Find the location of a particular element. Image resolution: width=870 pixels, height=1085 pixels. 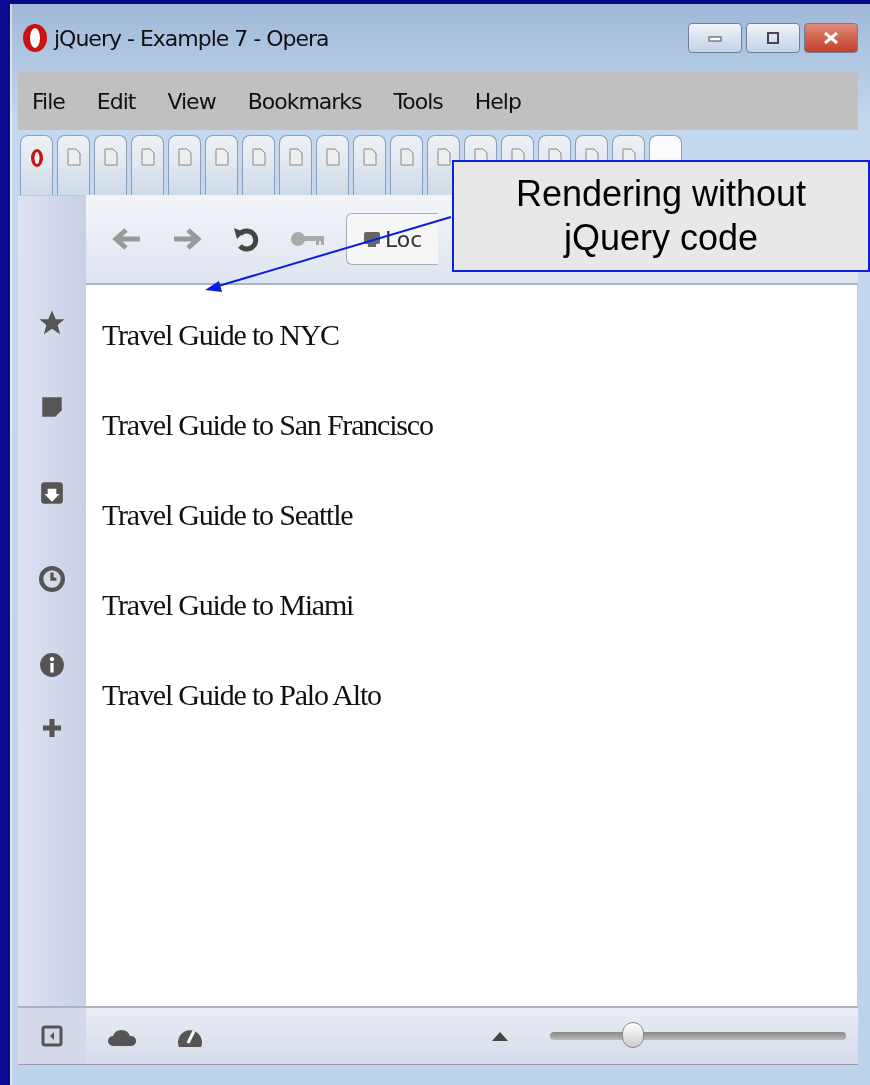

link-text: Travel Guide to San Francisco is located at coordinates (268, 425).